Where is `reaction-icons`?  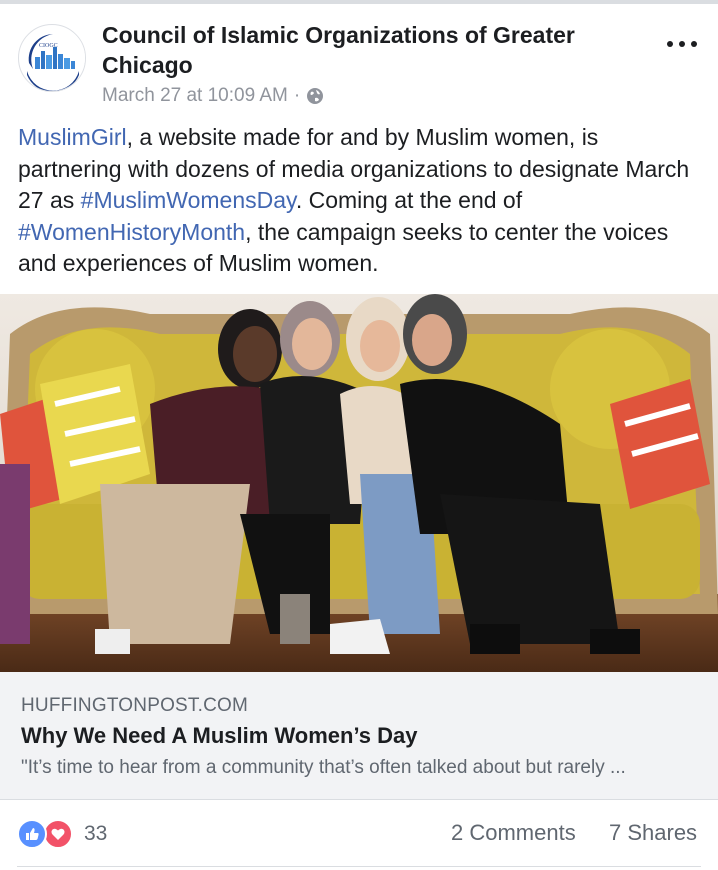
reaction-icons is located at coordinates (46, 834).